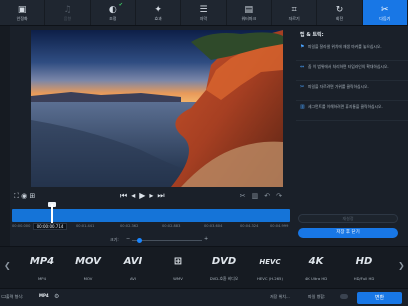 The height and width of the screenshot is (306, 408). What do you see at coordinates (133, 278) in the screenshot?
I see `format-caption: AVI` at bounding box center [133, 278].